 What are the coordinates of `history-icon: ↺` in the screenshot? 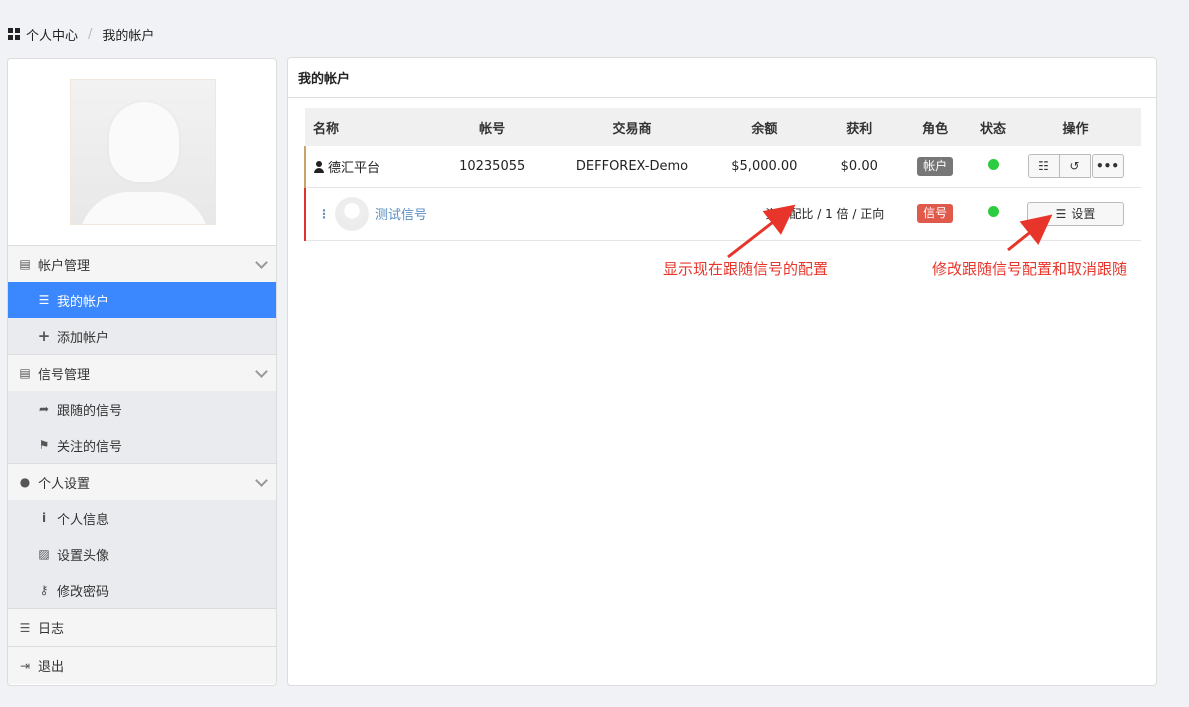 It's located at (1074, 166).